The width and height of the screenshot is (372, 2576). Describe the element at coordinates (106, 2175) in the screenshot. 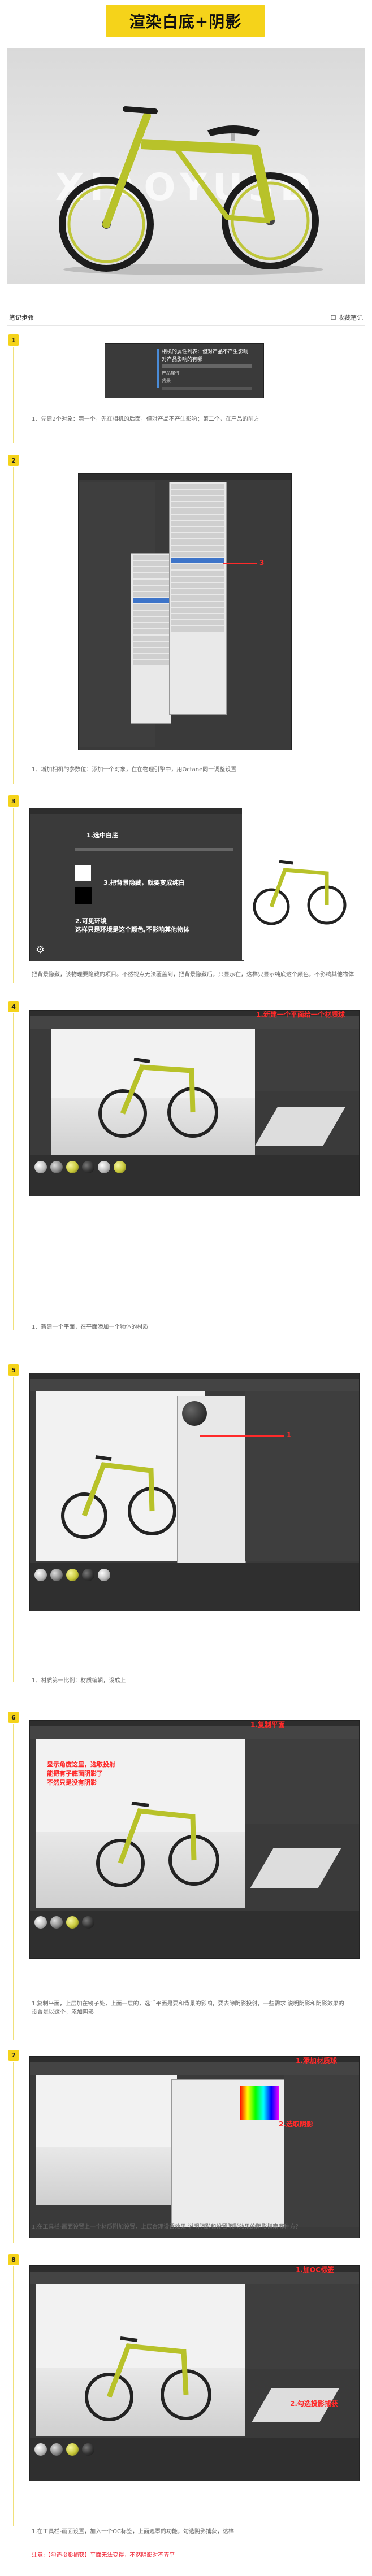

I see `ground-plane` at that location.